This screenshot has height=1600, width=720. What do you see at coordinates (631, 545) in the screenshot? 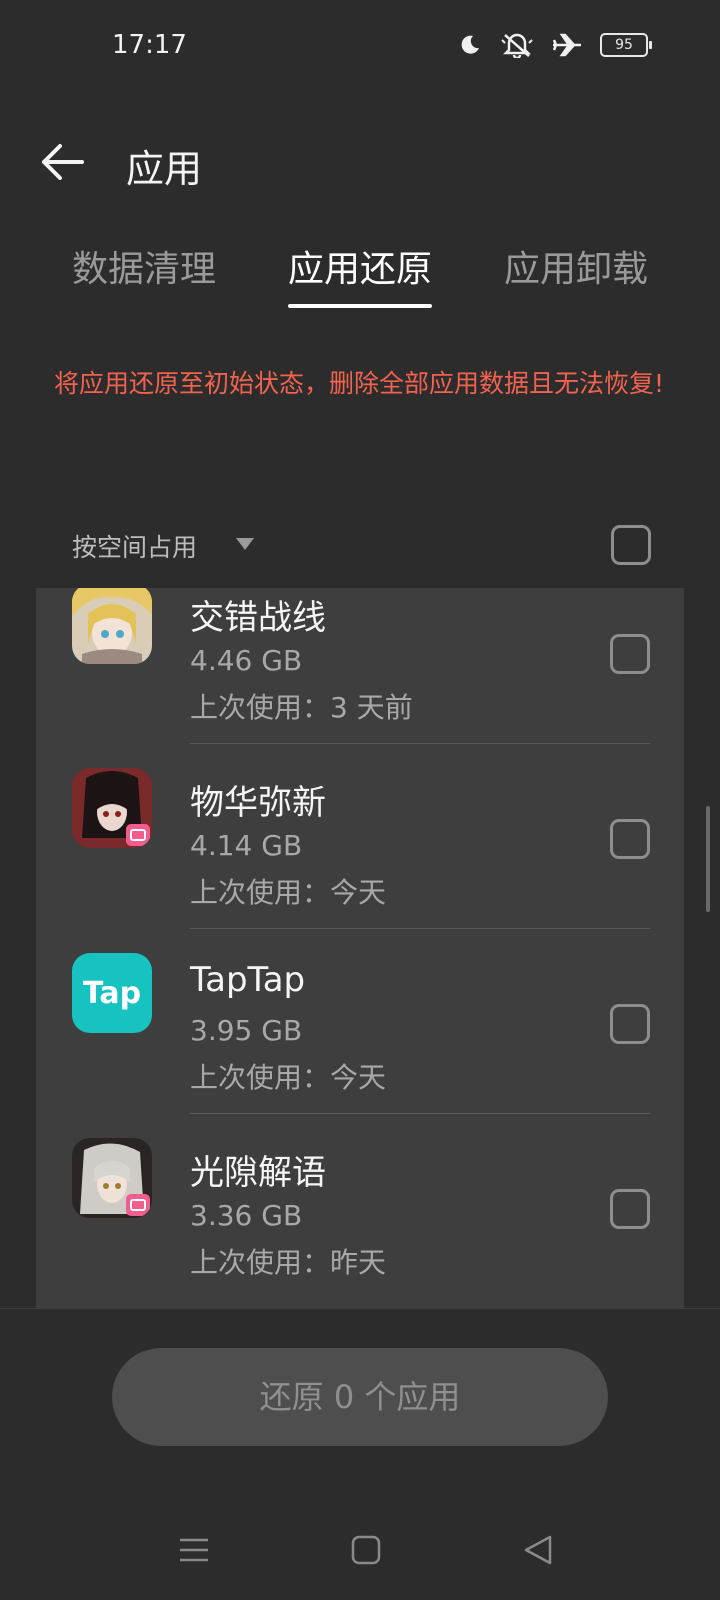
I see `select-all-checkbox` at bounding box center [631, 545].